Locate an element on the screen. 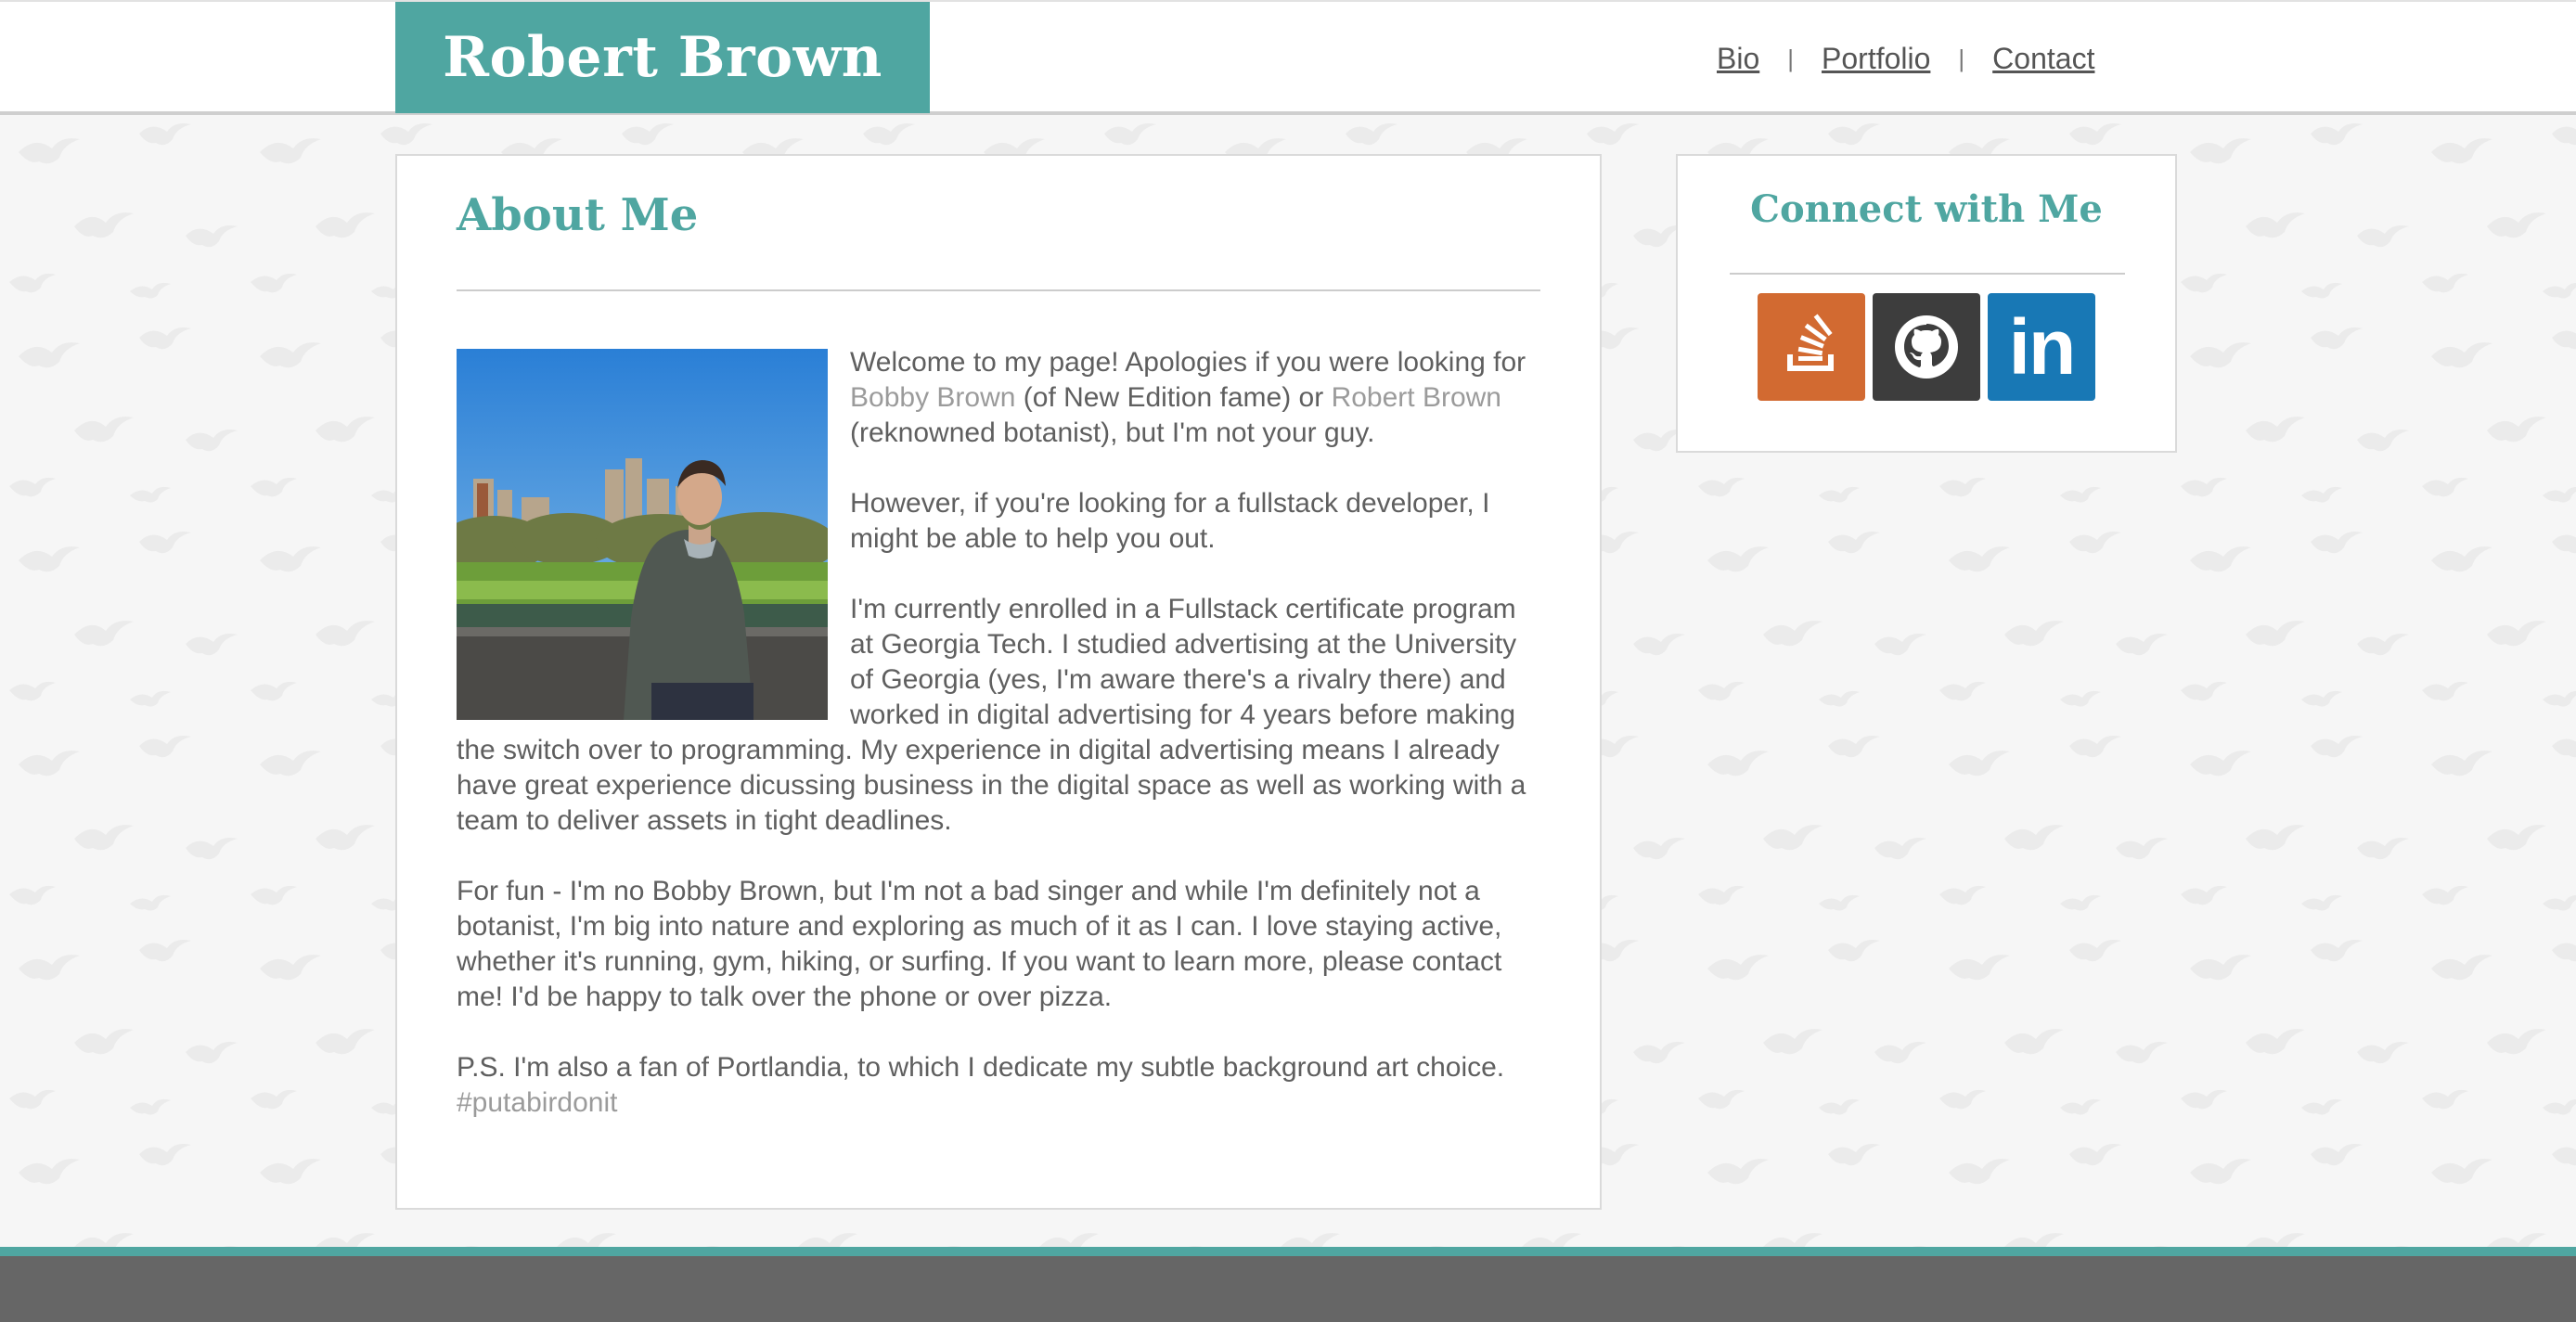 This screenshot has width=2576, height=1322. linkedin-button: in is located at coordinates (2042, 347).